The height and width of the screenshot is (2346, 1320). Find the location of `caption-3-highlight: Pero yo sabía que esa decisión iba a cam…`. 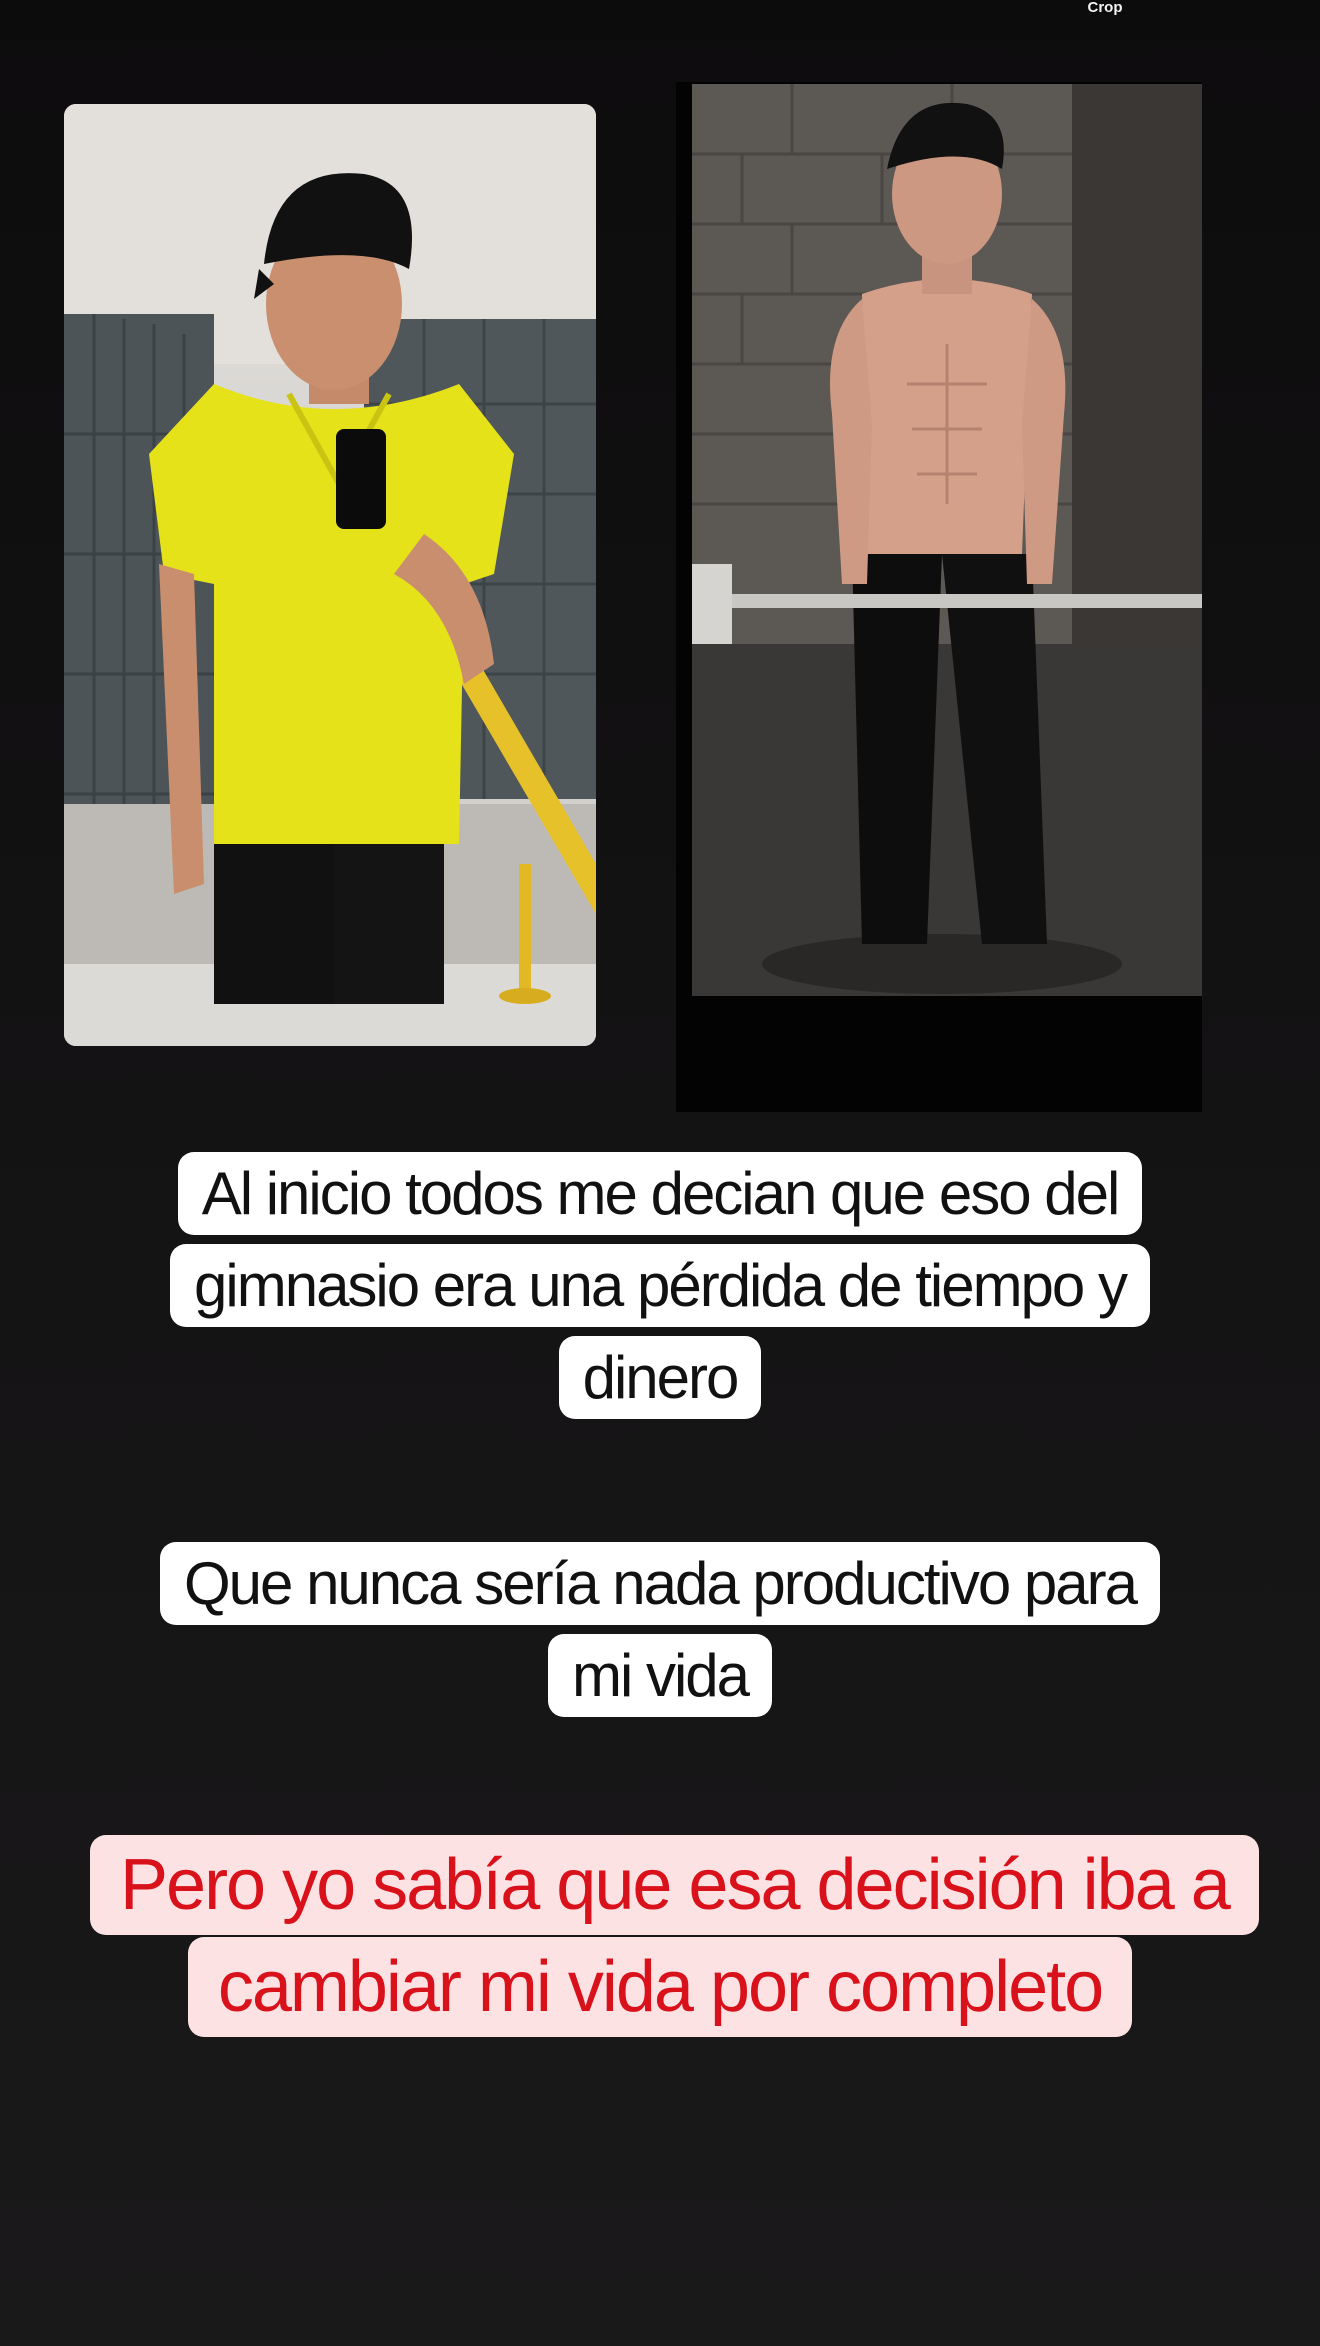

caption-3-highlight: Pero yo sabía que esa decisión iba a cam… is located at coordinates (674, 1936).